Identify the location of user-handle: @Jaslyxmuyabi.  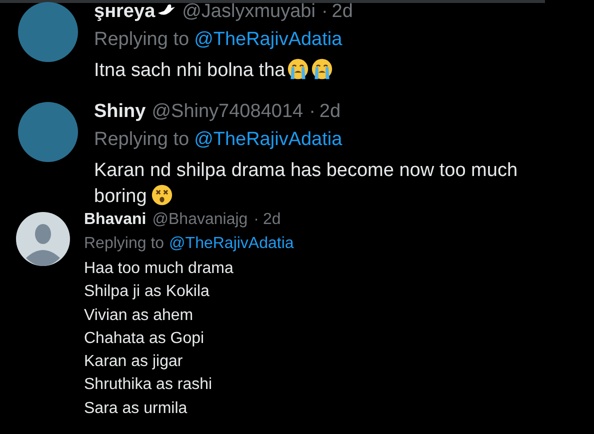
(249, 13).